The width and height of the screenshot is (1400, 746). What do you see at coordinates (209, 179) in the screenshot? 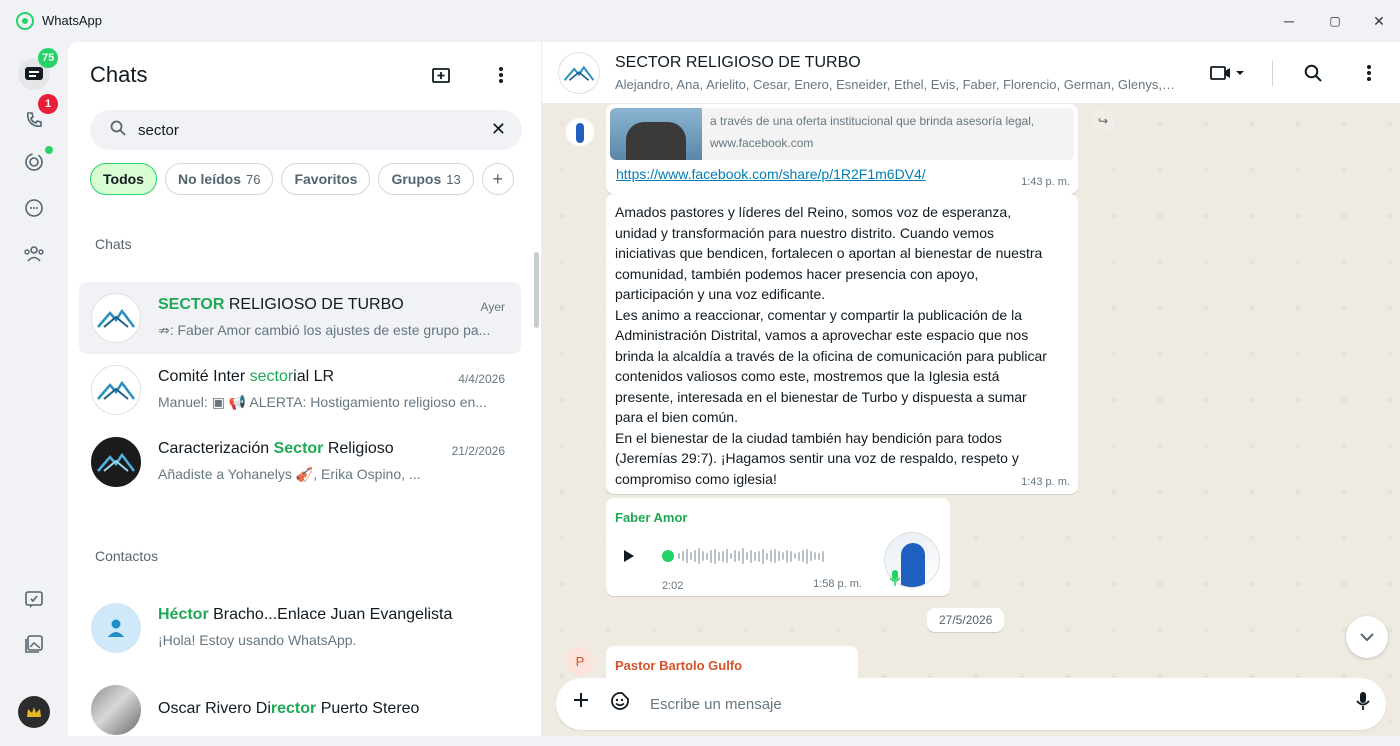
I see `filter-unread-label: No leídos` at bounding box center [209, 179].